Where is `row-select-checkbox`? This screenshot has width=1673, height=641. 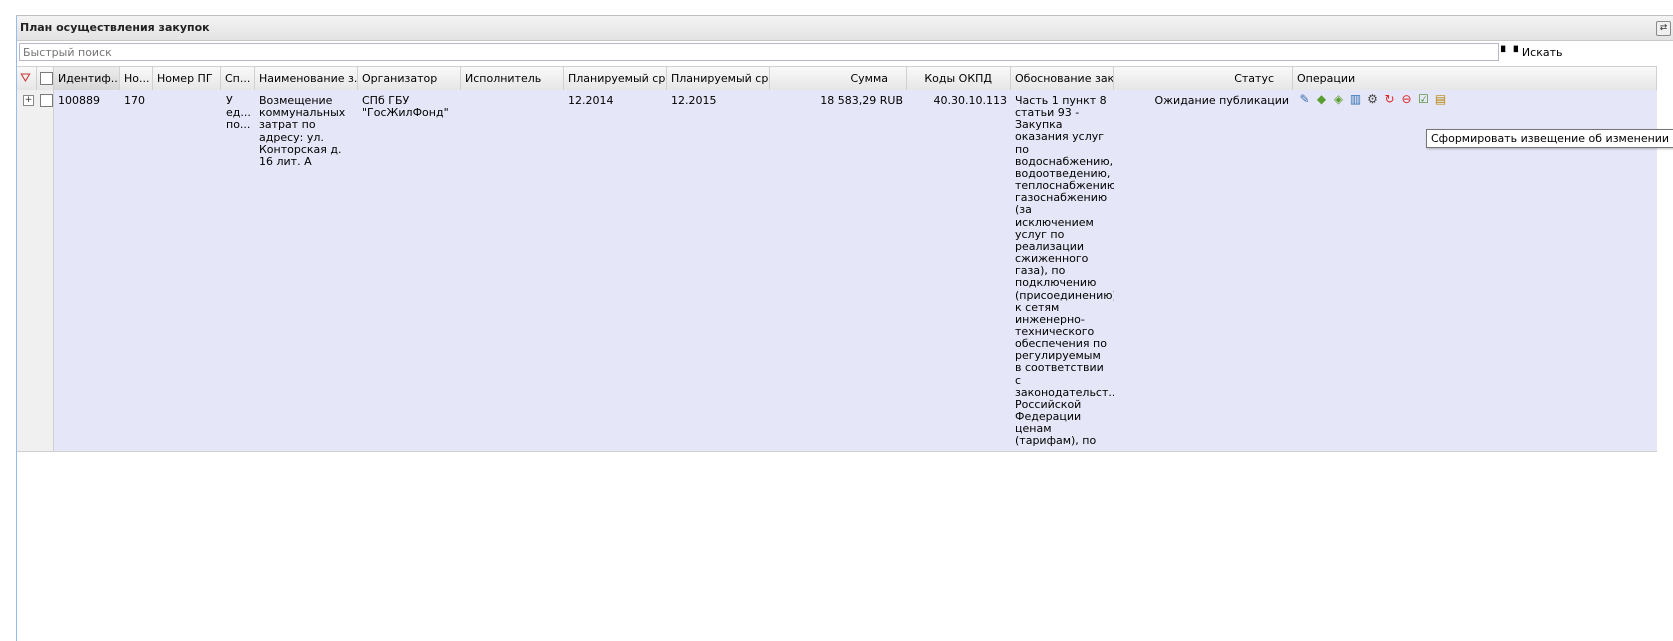
row-select-checkbox is located at coordinates (46, 100).